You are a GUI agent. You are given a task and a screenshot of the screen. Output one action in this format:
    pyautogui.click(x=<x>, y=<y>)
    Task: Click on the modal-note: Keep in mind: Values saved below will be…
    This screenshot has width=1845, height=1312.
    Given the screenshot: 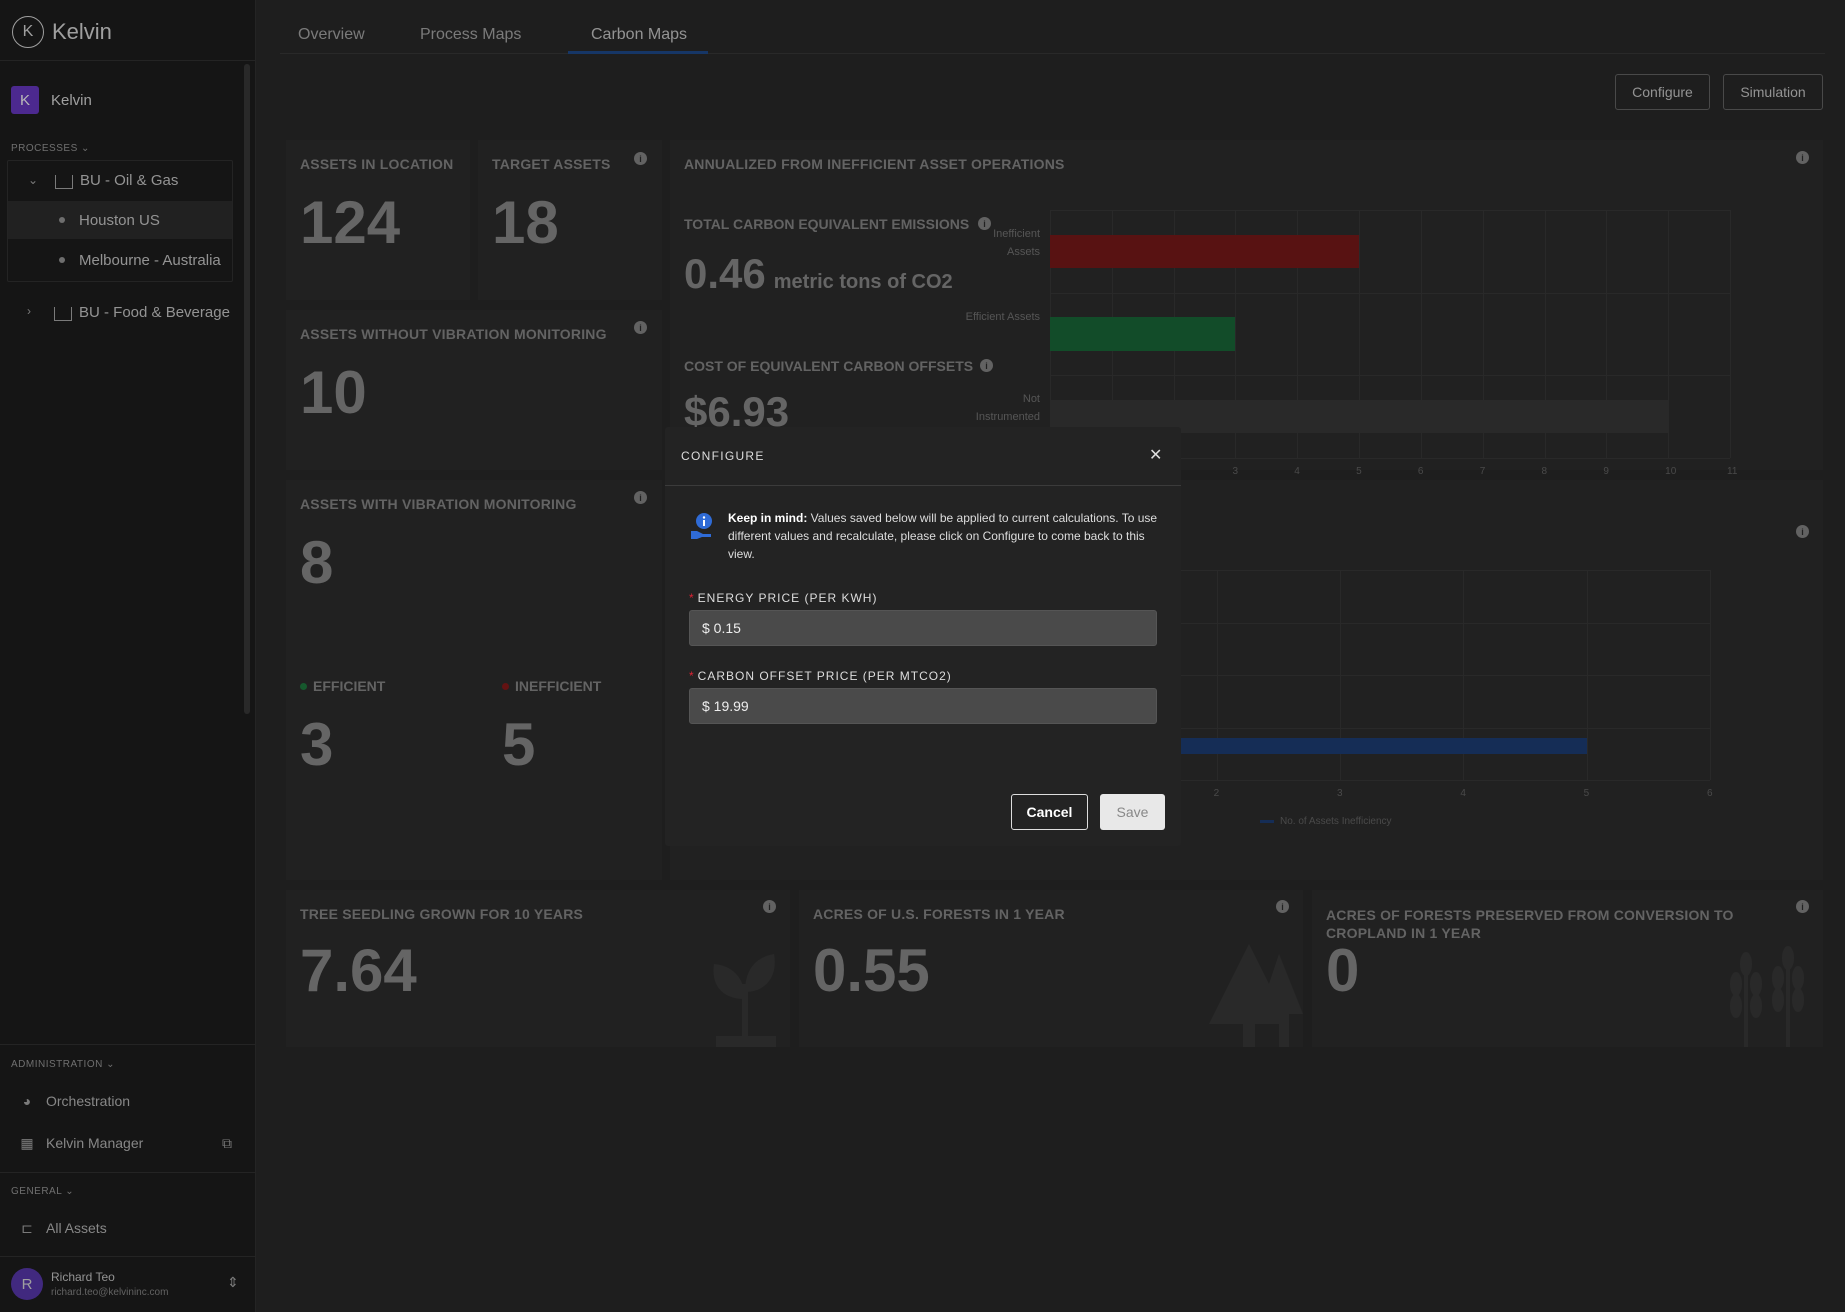 What is the action you would take?
    pyautogui.click(x=943, y=536)
    